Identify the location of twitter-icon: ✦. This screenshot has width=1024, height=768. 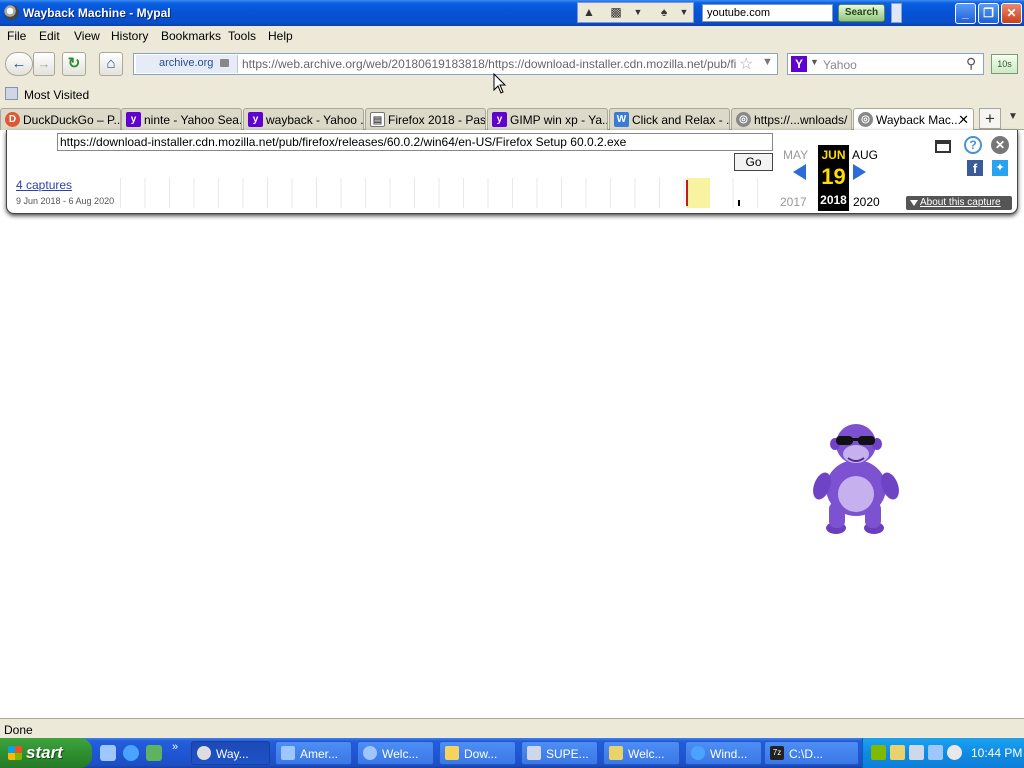
(1000, 168).